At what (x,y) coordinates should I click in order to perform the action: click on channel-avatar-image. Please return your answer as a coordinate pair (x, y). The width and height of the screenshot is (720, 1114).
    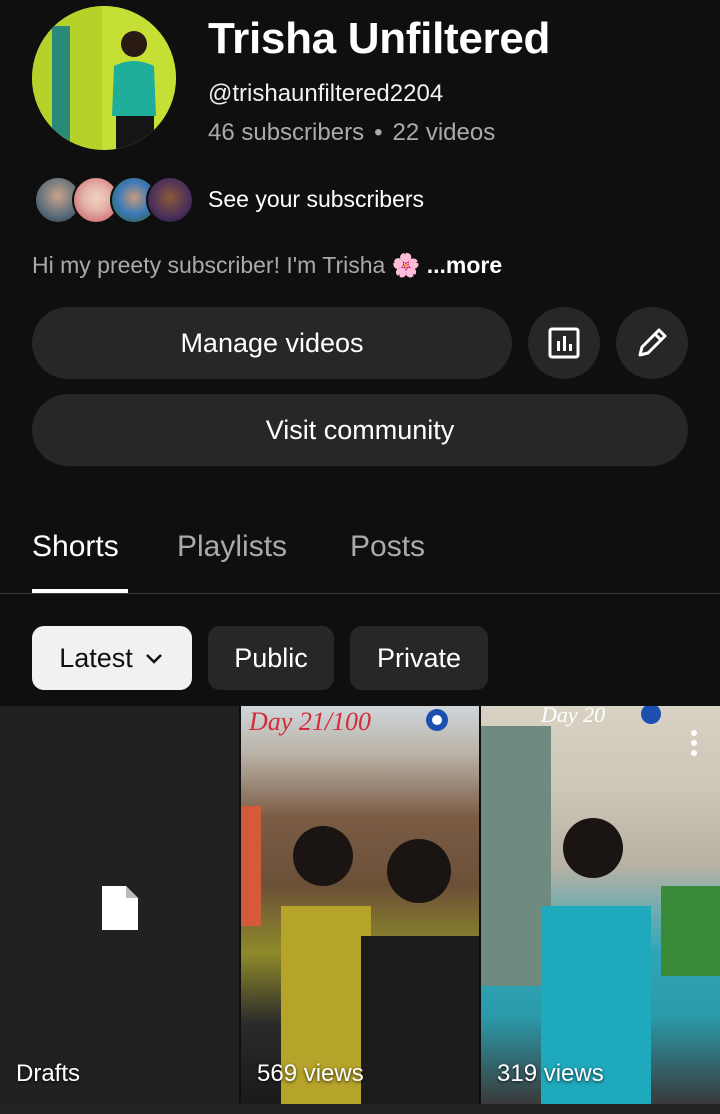
    Looking at the image, I should click on (104, 78).